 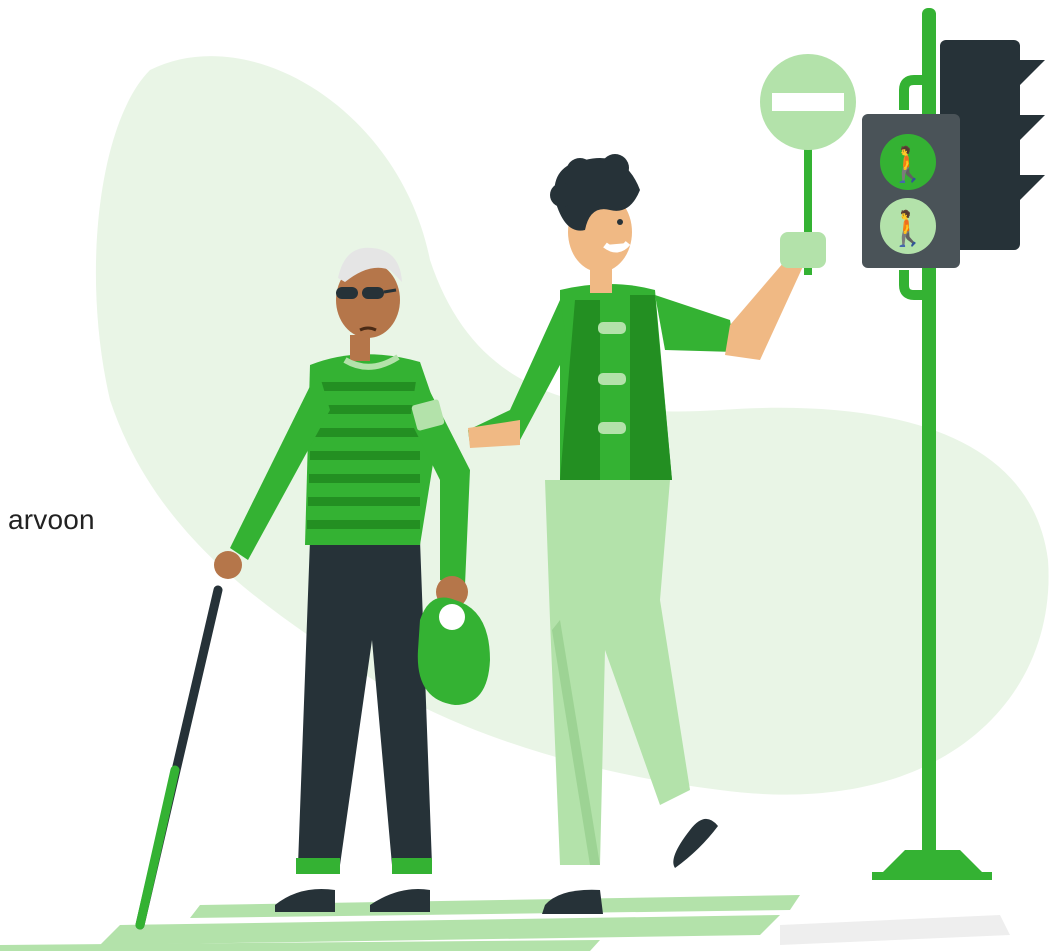 What do you see at coordinates (51, 519) in the screenshot?
I see `caption-text: arvoon` at bounding box center [51, 519].